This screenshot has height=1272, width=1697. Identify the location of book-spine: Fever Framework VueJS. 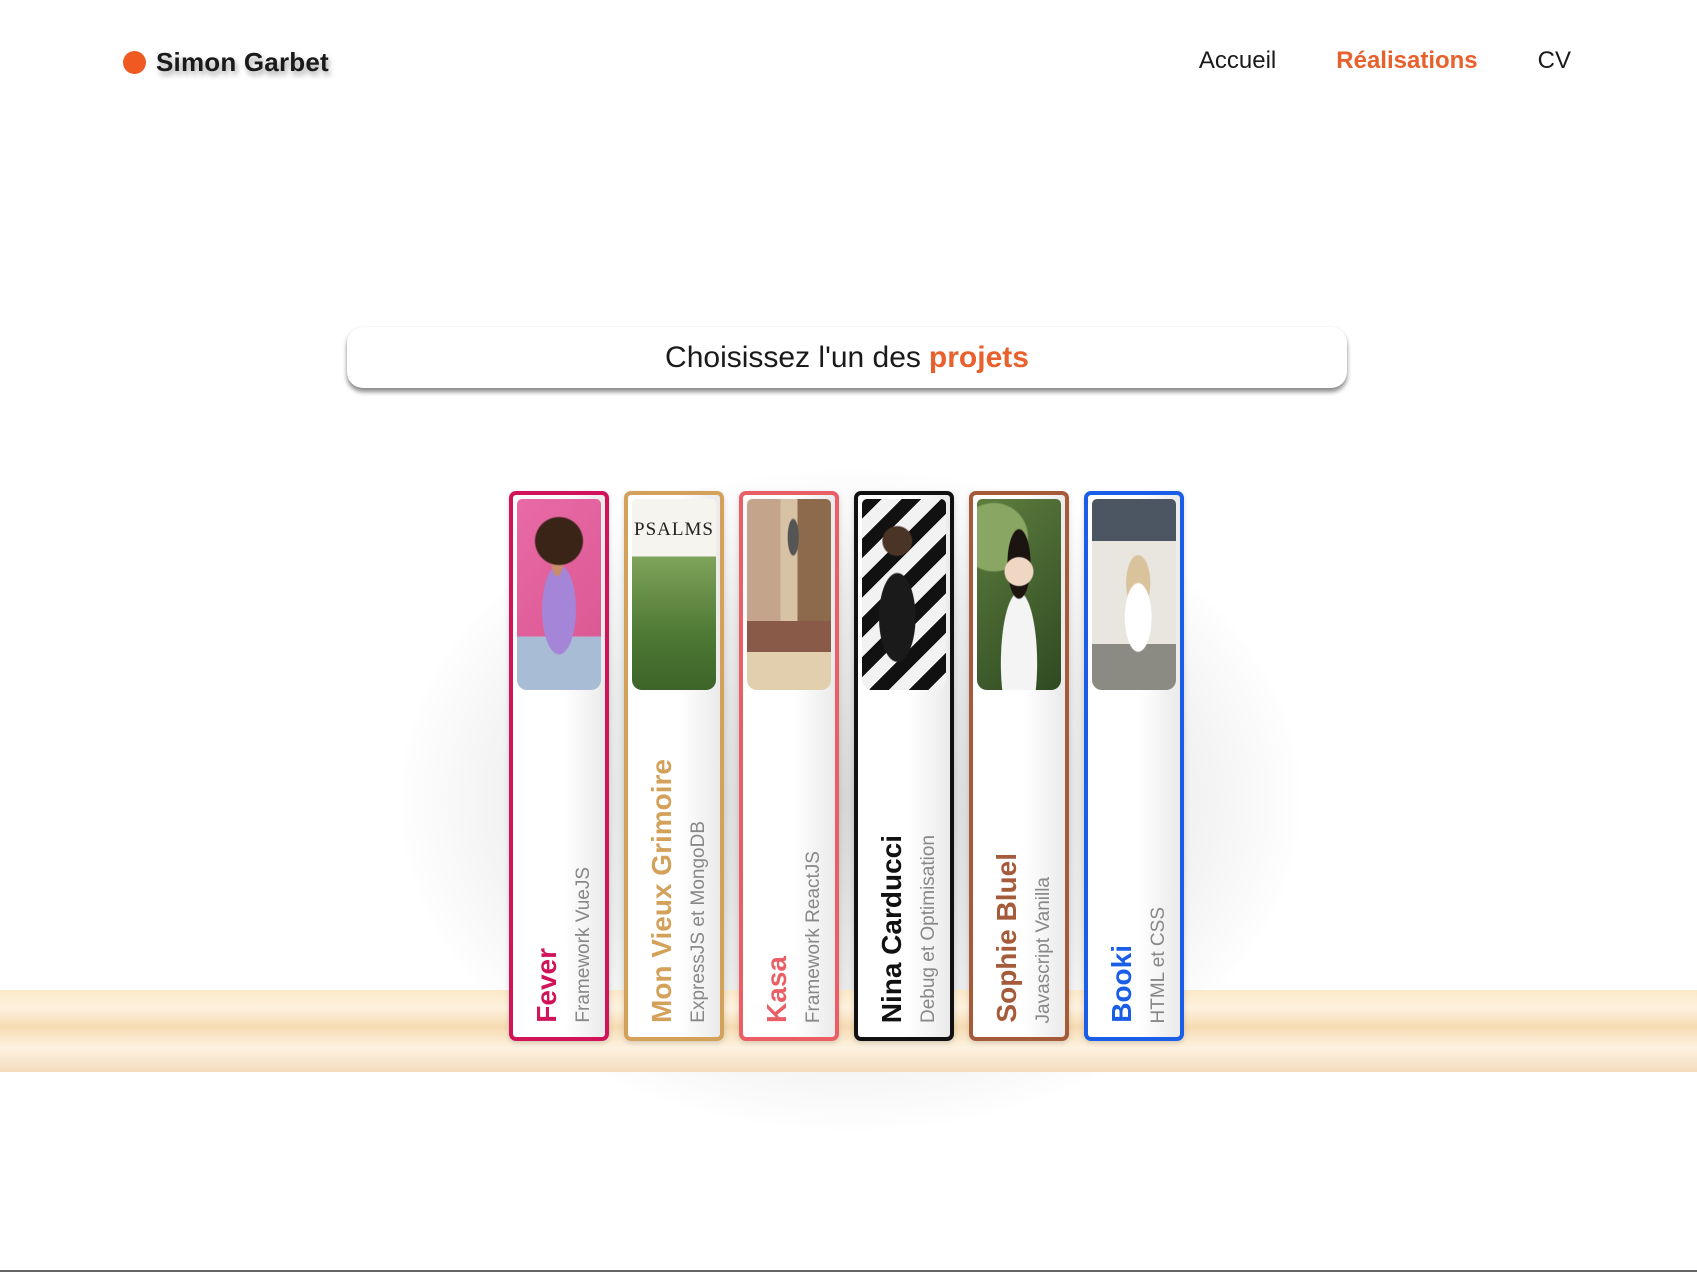
(560, 858).